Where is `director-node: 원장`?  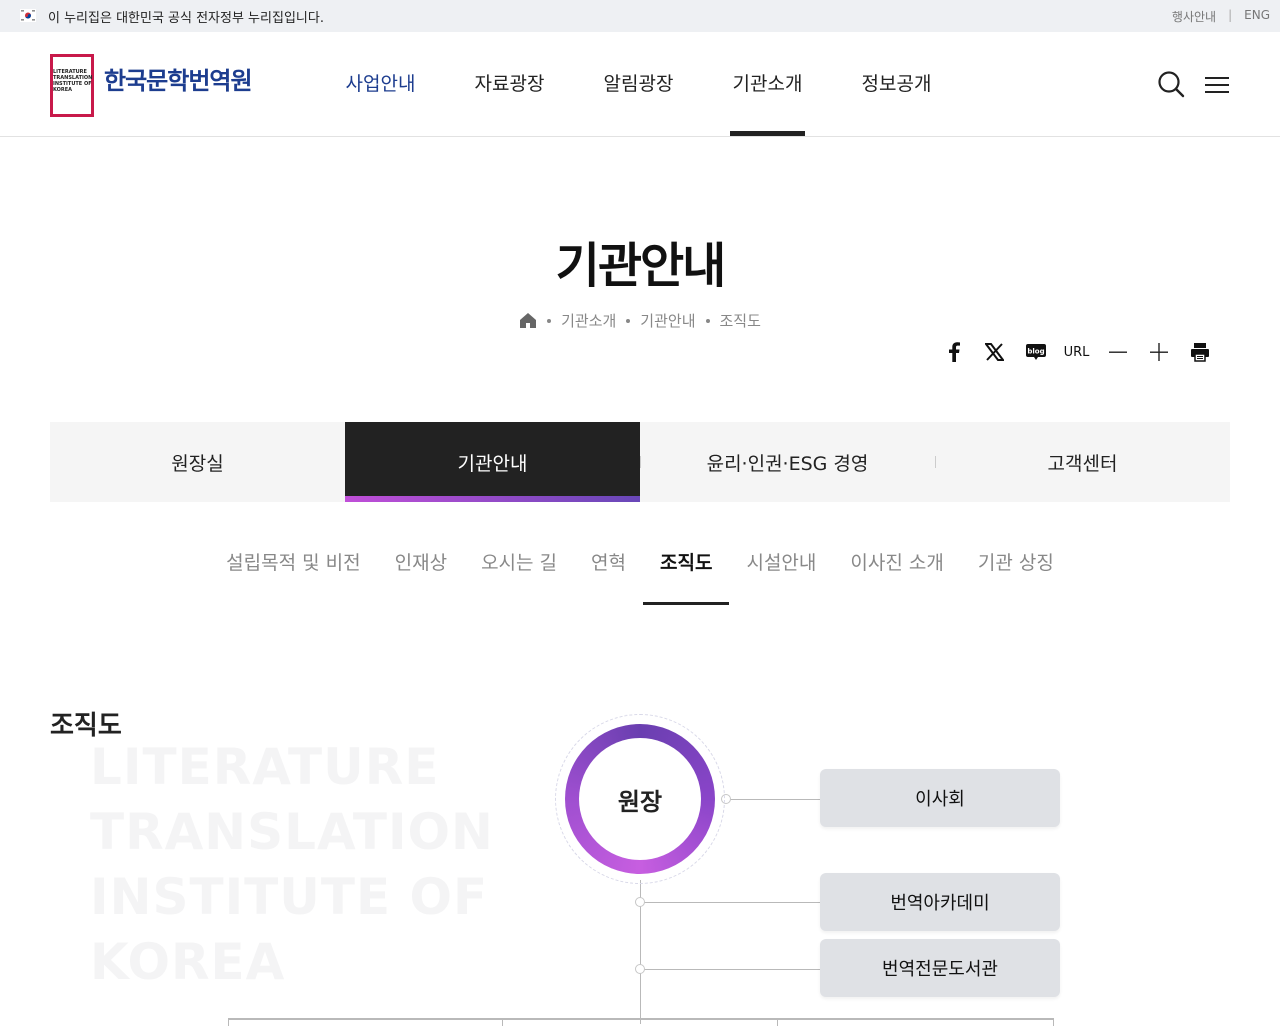
director-node: 원장 is located at coordinates (640, 799).